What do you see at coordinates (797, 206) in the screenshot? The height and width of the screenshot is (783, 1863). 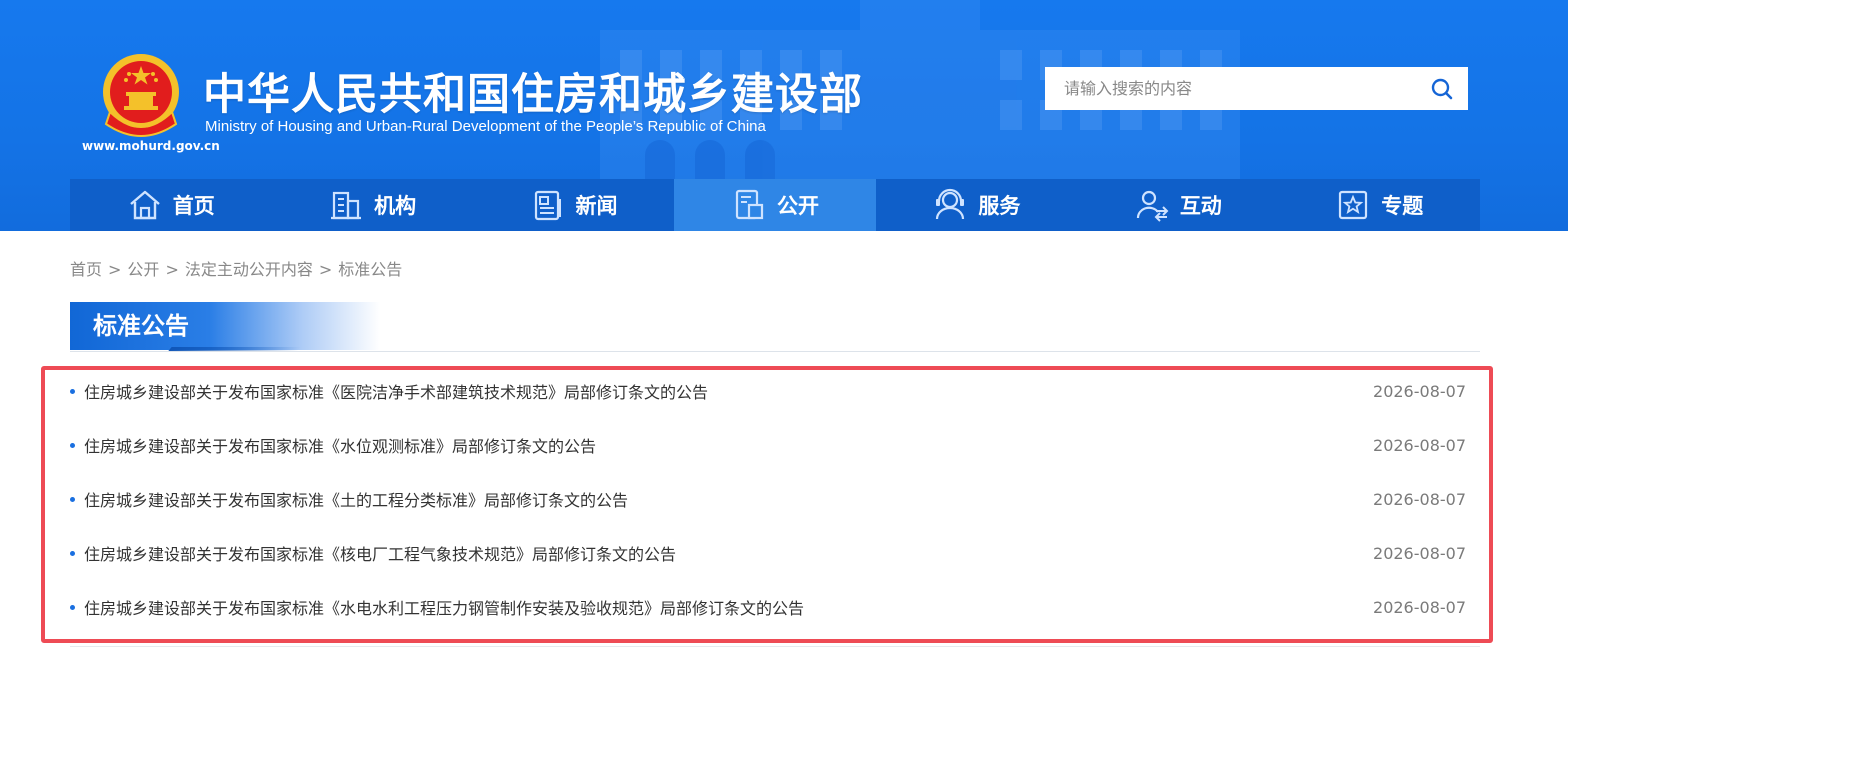 I see `nav-item-label: 公开` at bounding box center [797, 206].